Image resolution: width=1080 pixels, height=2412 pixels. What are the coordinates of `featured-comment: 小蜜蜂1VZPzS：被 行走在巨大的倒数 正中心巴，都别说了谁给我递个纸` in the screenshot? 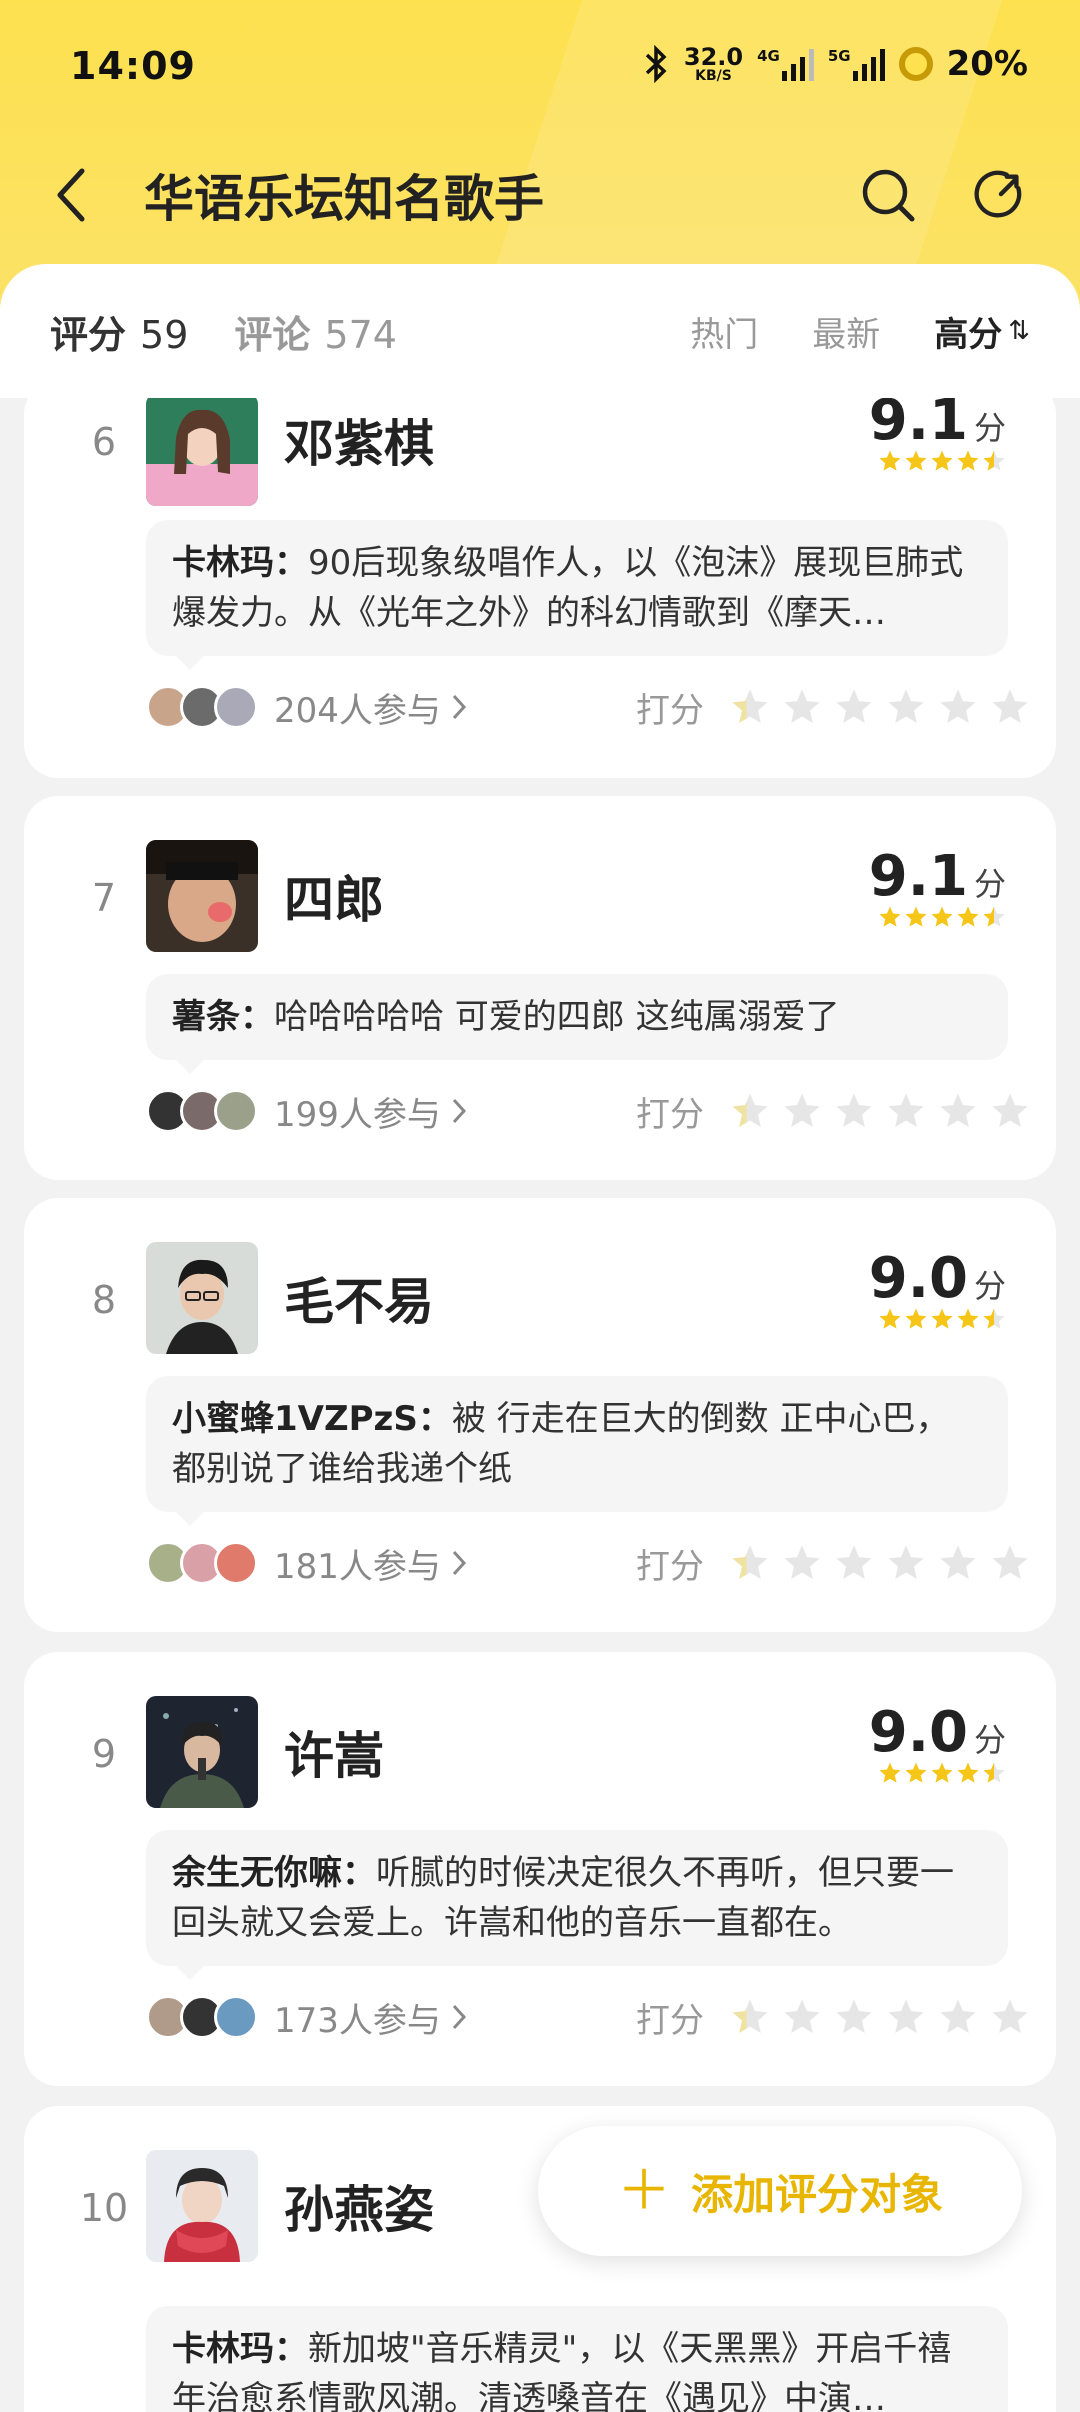 It's located at (577, 1451).